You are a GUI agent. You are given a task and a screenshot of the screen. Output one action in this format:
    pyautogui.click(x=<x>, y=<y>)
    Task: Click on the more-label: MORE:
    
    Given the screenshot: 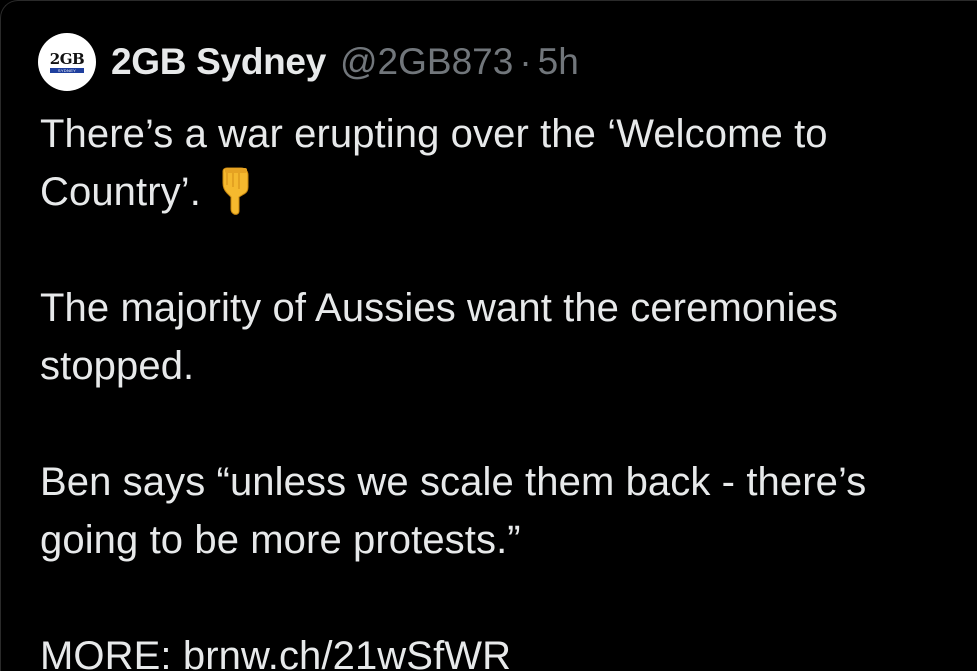 What is the action you would take?
    pyautogui.click(x=106, y=652)
    